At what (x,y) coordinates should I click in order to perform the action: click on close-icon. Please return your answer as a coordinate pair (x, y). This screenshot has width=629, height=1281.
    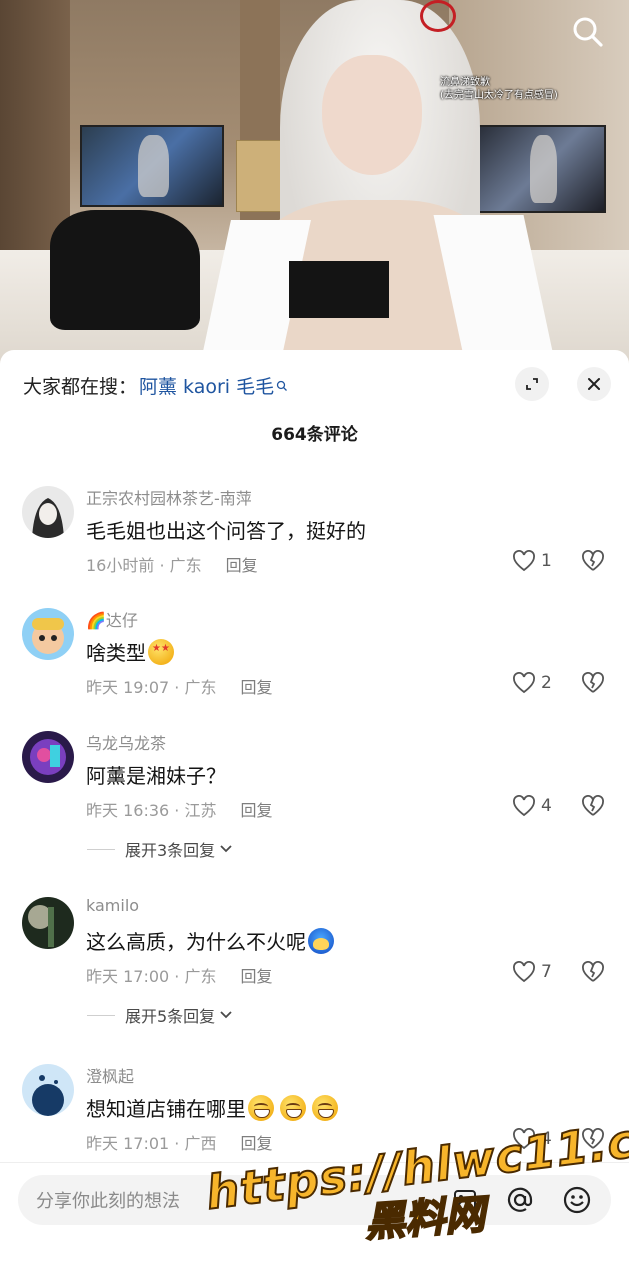
    Looking at the image, I should click on (594, 384).